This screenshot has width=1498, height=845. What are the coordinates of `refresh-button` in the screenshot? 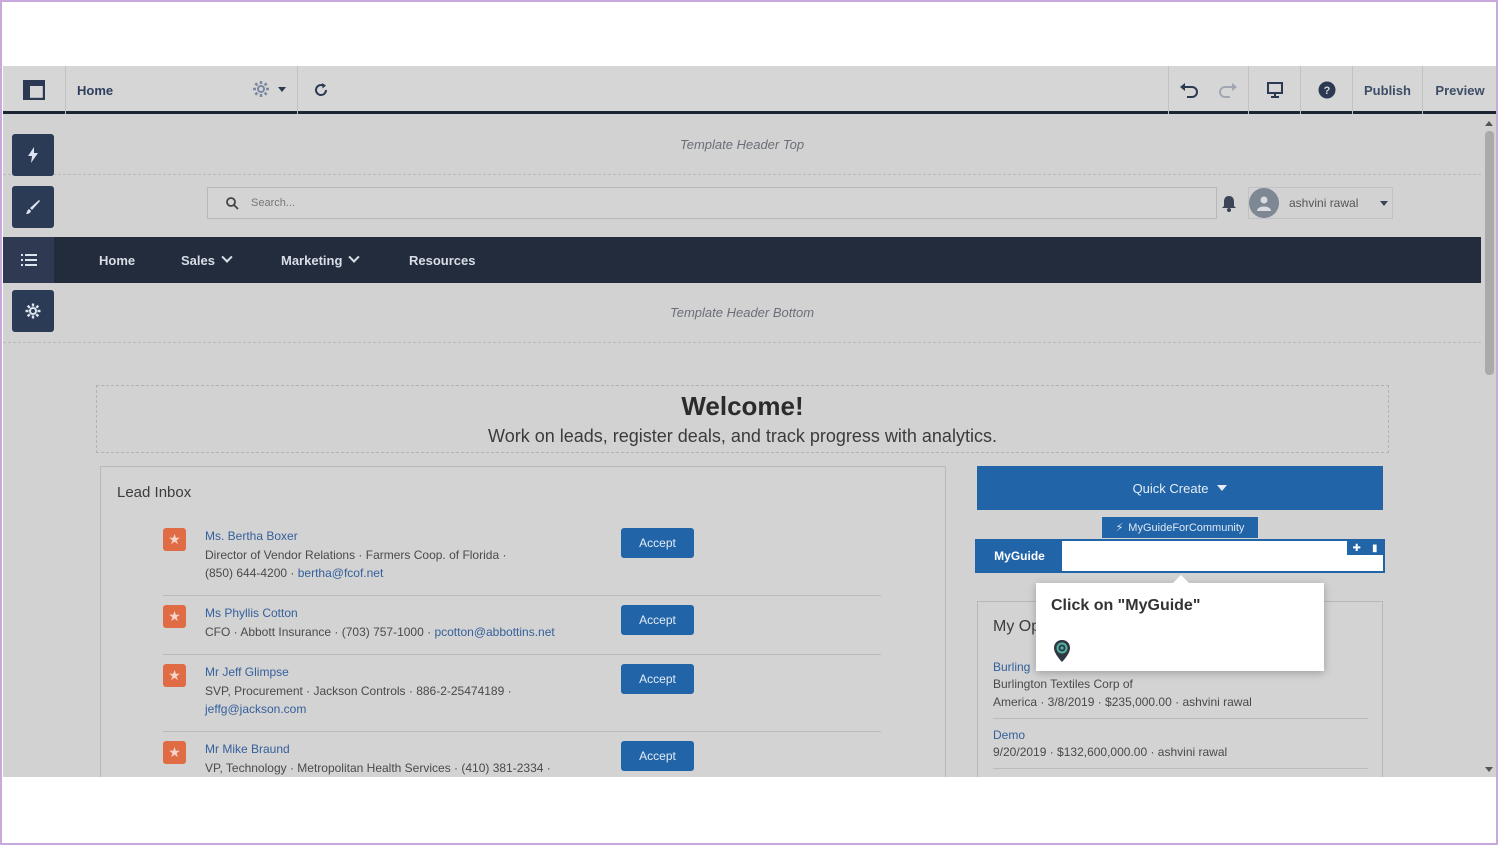 It's located at (320, 90).